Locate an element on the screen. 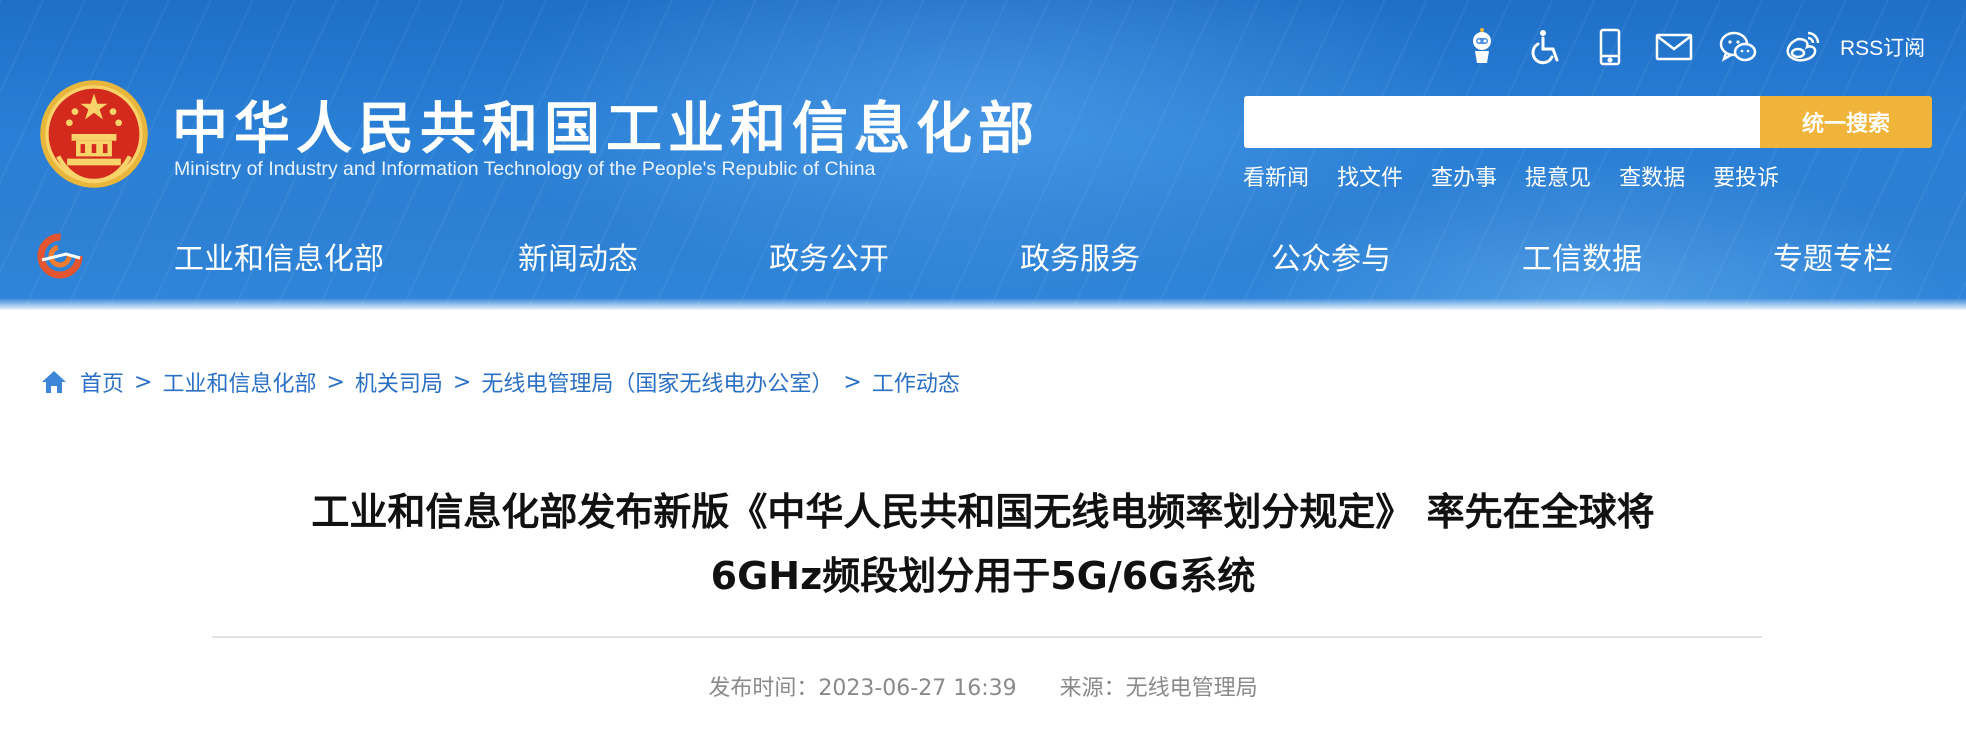  breadcrumb-departments: 机关司局 is located at coordinates (399, 382).